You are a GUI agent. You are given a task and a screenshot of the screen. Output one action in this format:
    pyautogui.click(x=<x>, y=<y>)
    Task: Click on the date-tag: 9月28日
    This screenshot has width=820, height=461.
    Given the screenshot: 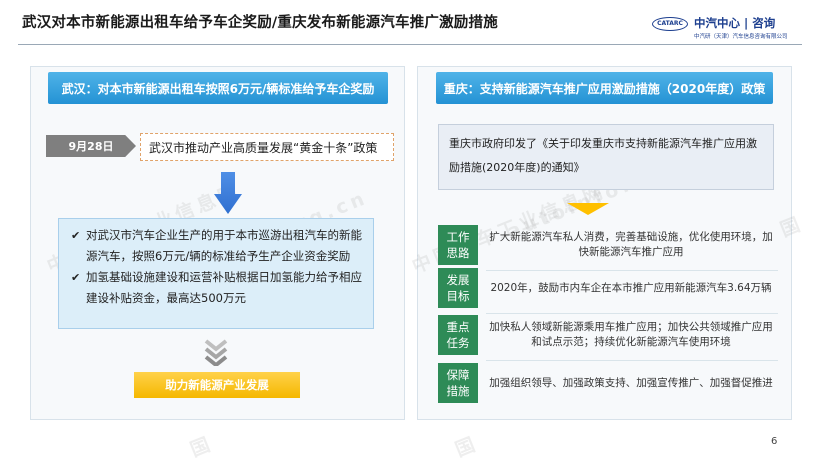 What is the action you would take?
    pyautogui.click(x=91, y=146)
    